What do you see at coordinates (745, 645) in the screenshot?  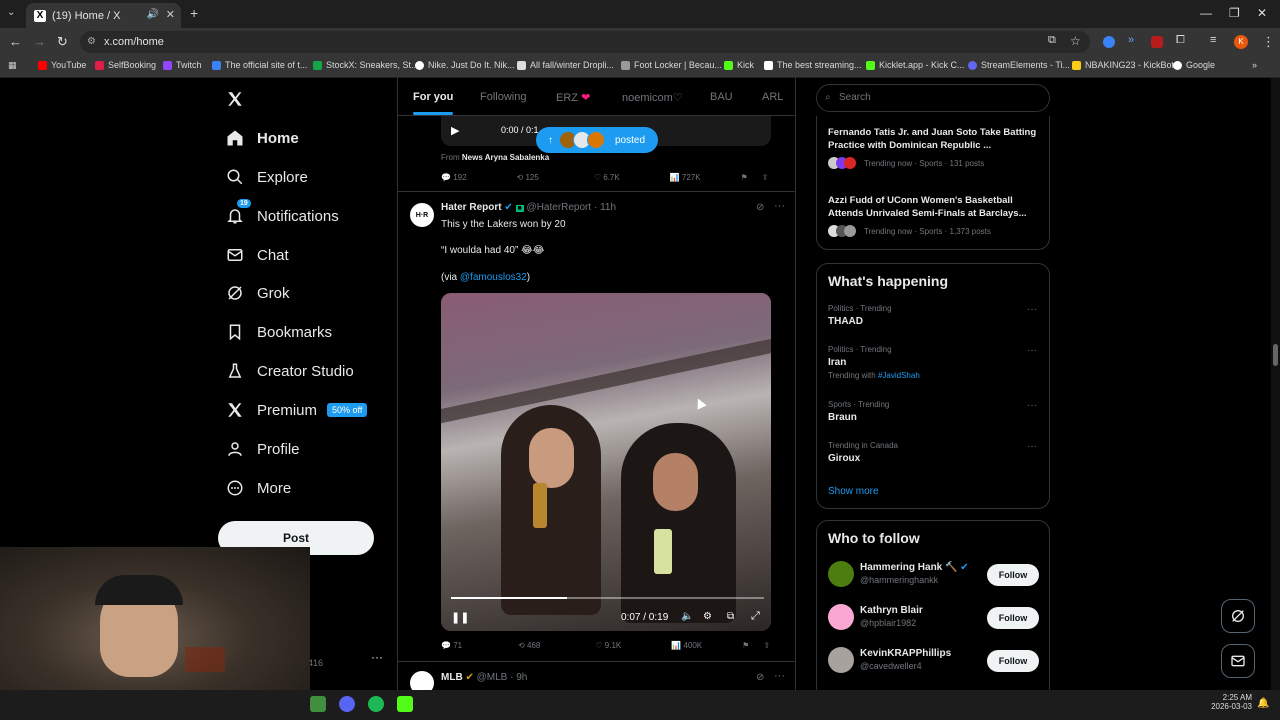 I see `bookmark-icon: ⚑` at bounding box center [745, 645].